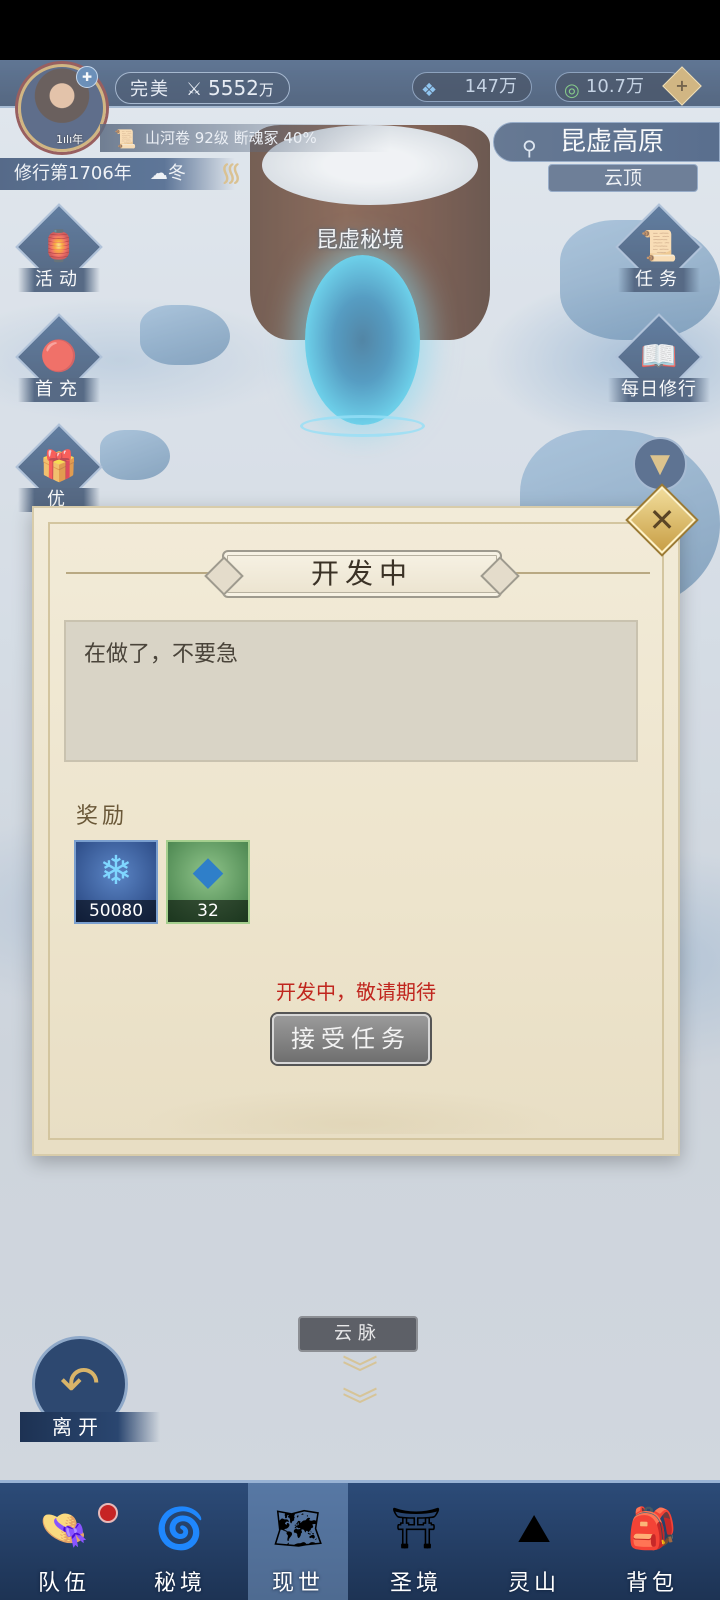  I want to click on description-box: 在做了，不要急, so click(351, 691).